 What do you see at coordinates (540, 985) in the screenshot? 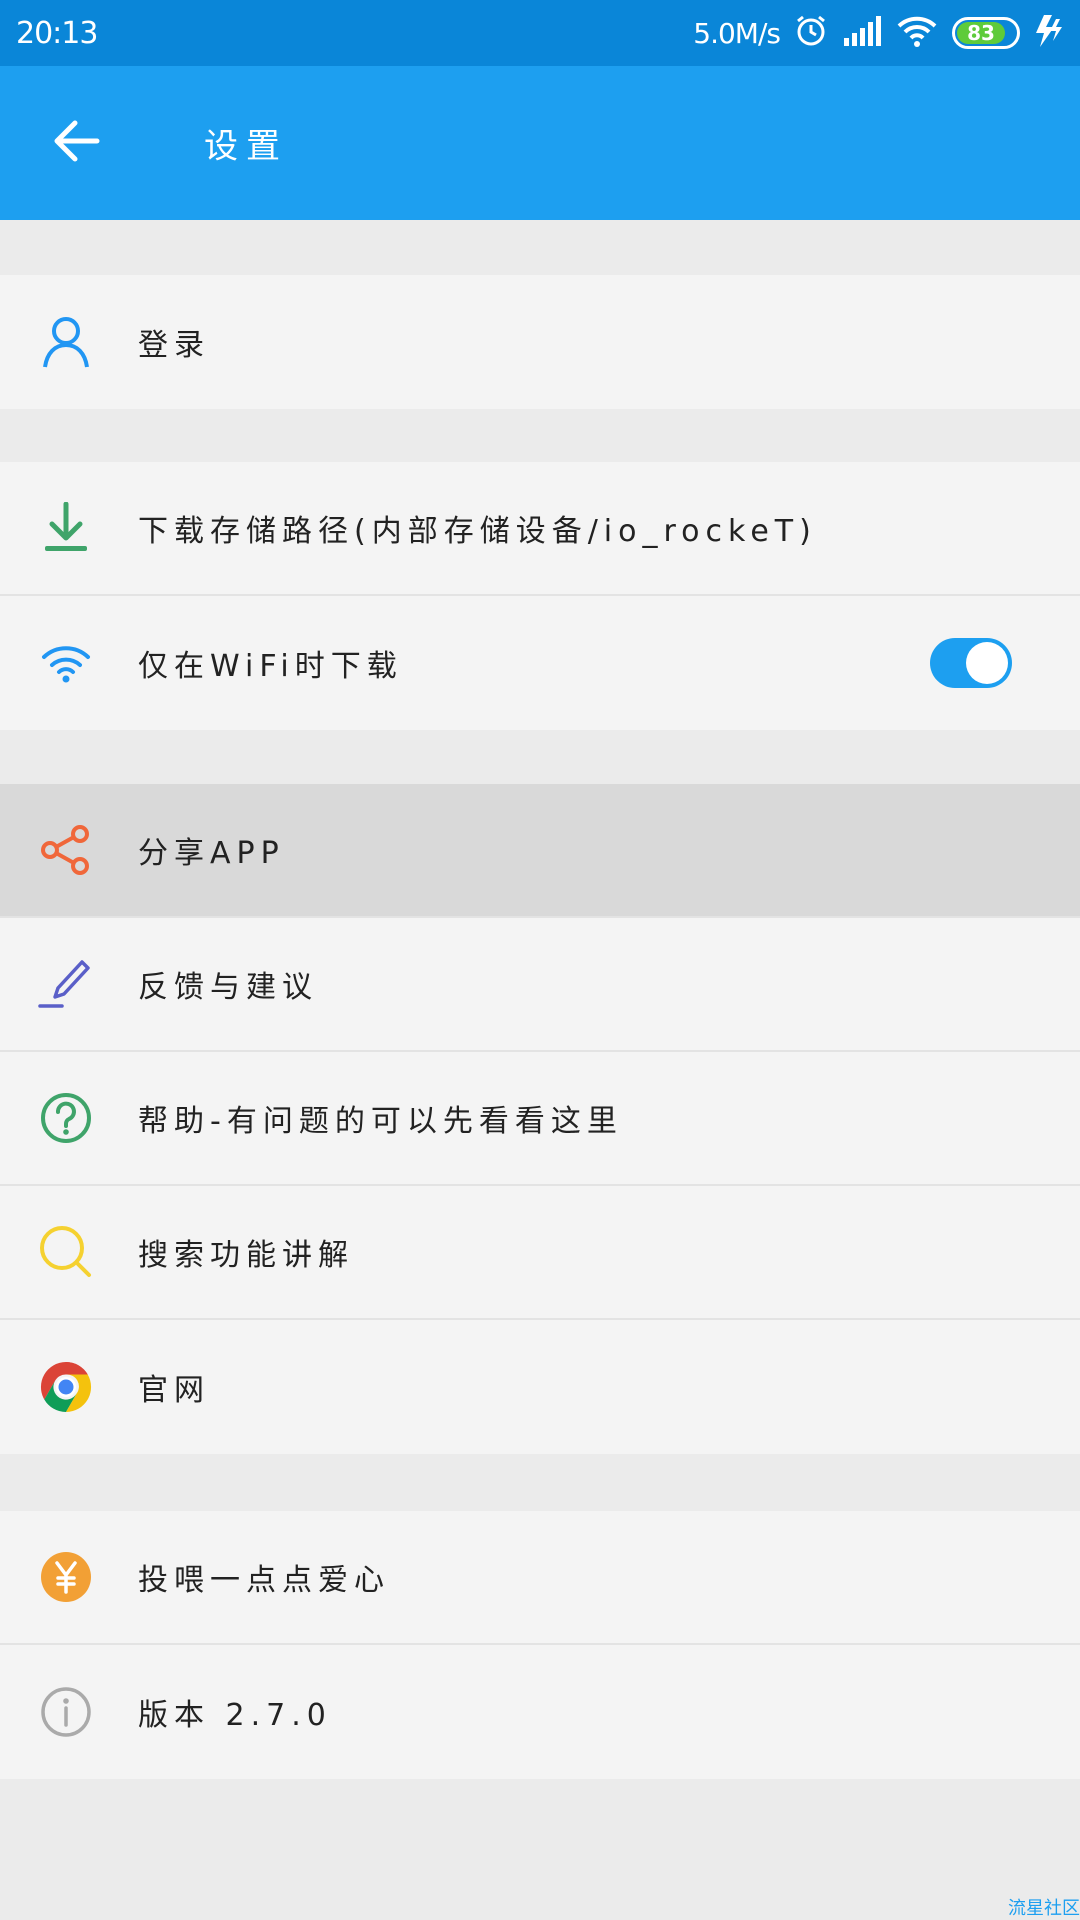
I see `feedback-item: 反馈与建议` at bounding box center [540, 985].